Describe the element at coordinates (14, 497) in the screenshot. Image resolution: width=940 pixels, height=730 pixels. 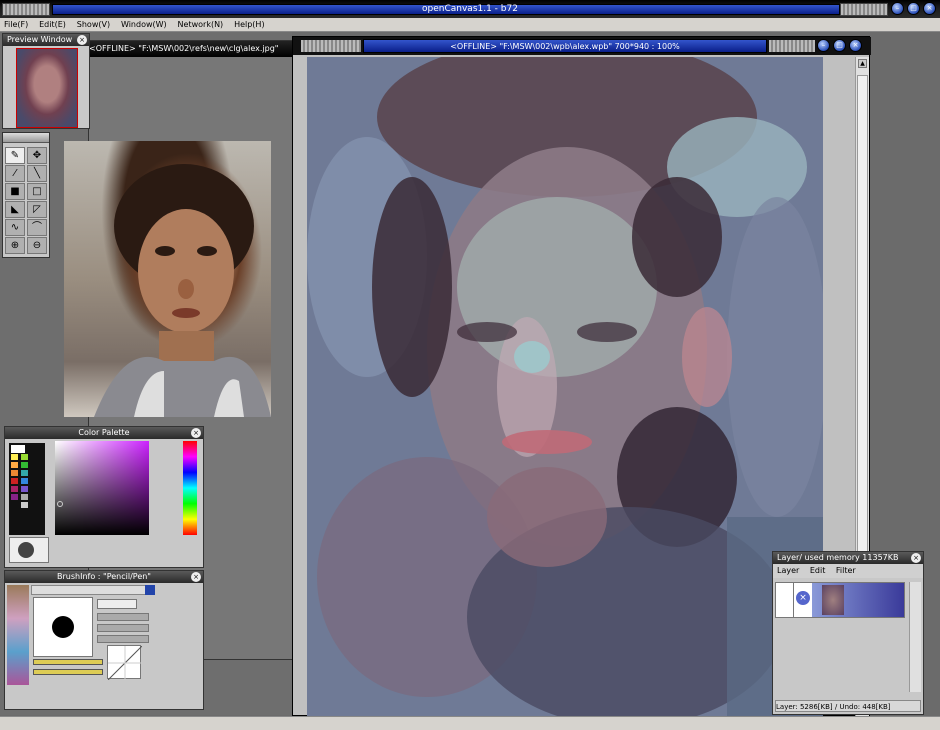
I see `swatch-purple` at that location.